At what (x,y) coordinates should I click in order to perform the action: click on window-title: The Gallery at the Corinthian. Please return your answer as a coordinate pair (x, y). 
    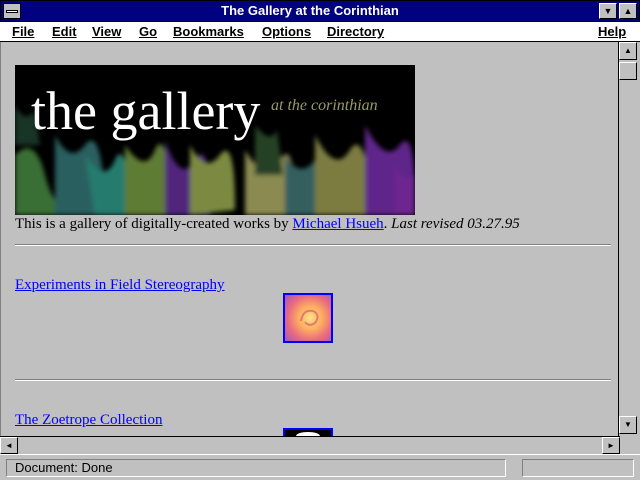
    Looking at the image, I should click on (310, 10).